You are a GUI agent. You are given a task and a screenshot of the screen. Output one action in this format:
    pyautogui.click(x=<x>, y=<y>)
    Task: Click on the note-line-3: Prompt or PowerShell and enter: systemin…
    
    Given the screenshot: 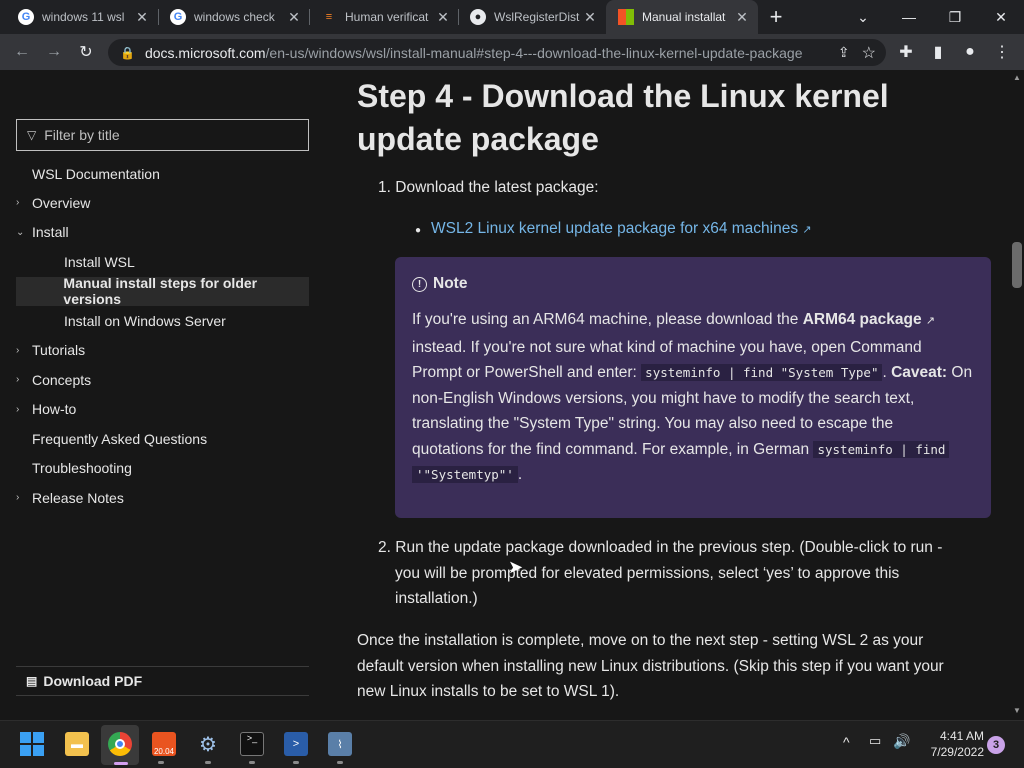 What is the action you would take?
    pyautogui.click(x=692, y=372)
    